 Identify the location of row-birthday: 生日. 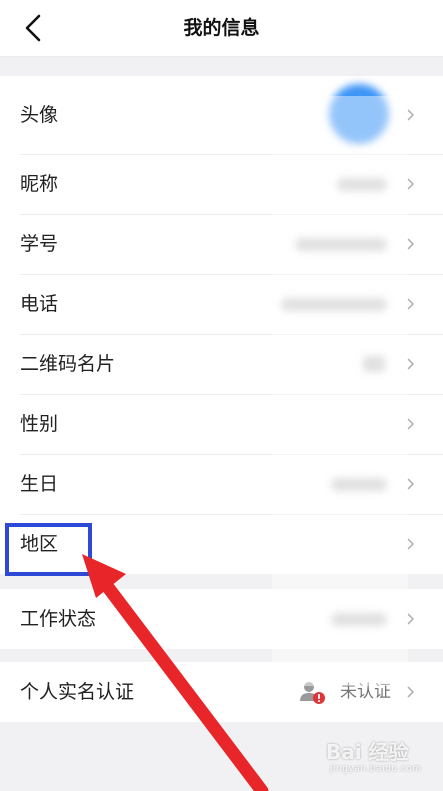
(221, 484).